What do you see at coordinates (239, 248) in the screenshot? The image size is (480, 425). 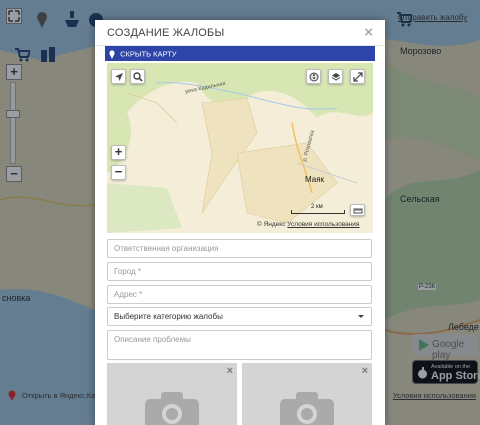 I see `organization-input` at bounding box center [239, 248].